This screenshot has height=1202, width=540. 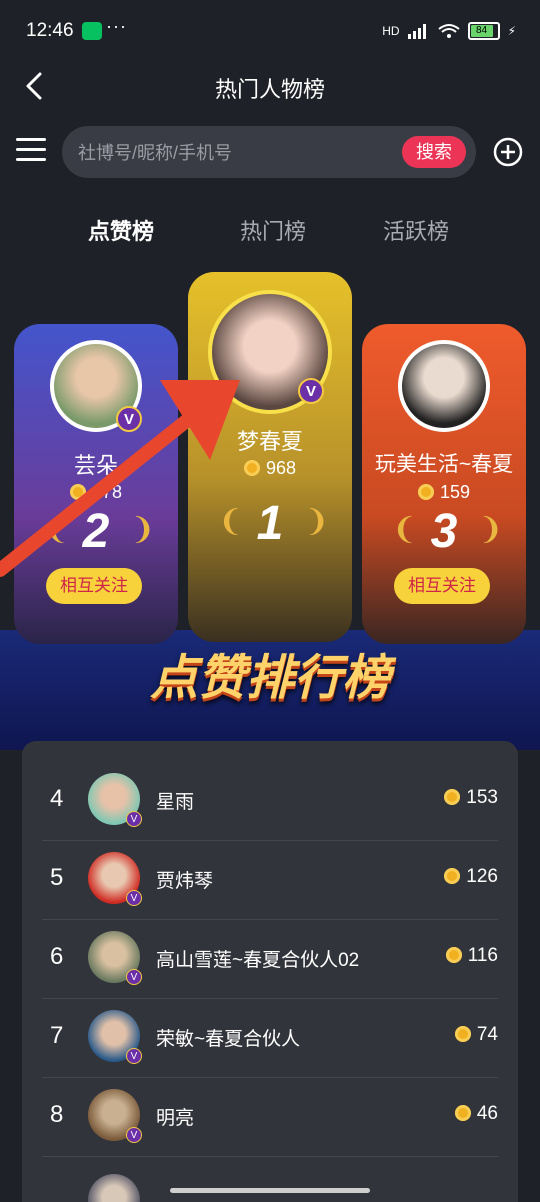 I want to click on user-name: 贾炜琴, so click(x=185, y=881).